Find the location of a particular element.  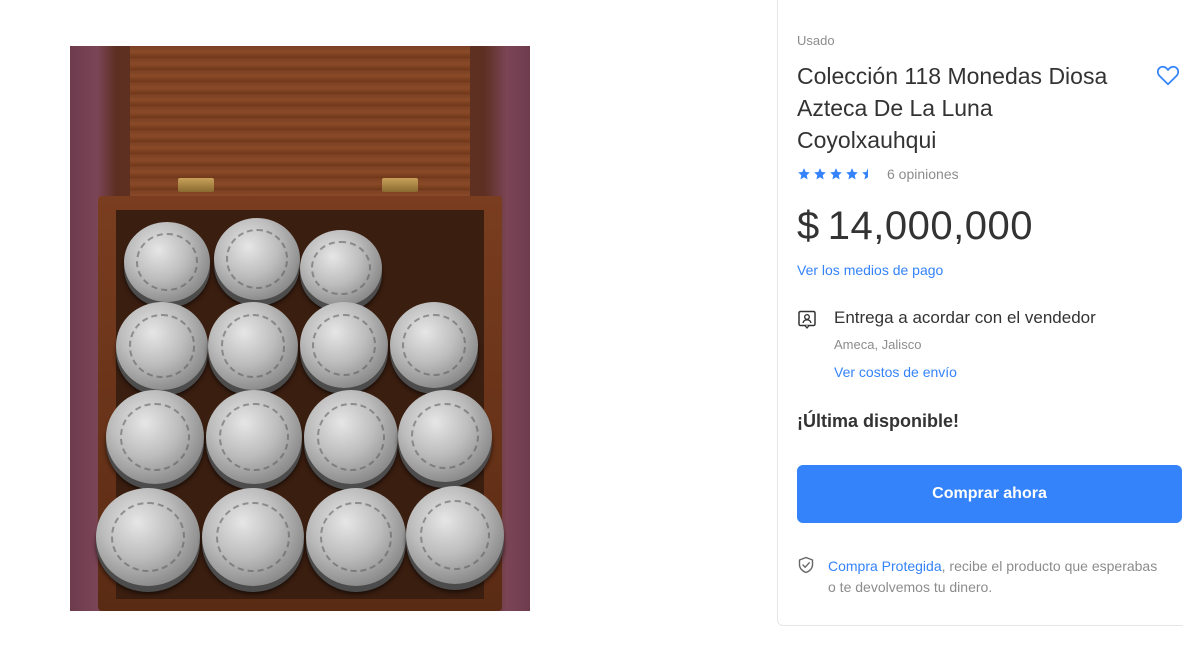

condition-label: Usado is located at coordinates (816, 40).